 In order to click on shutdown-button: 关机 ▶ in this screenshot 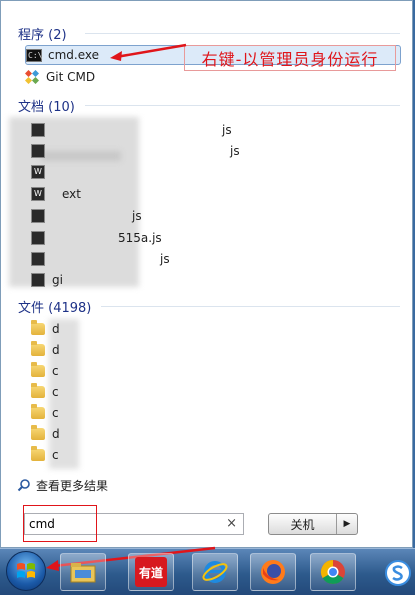, I will do `click(313, 524)`.